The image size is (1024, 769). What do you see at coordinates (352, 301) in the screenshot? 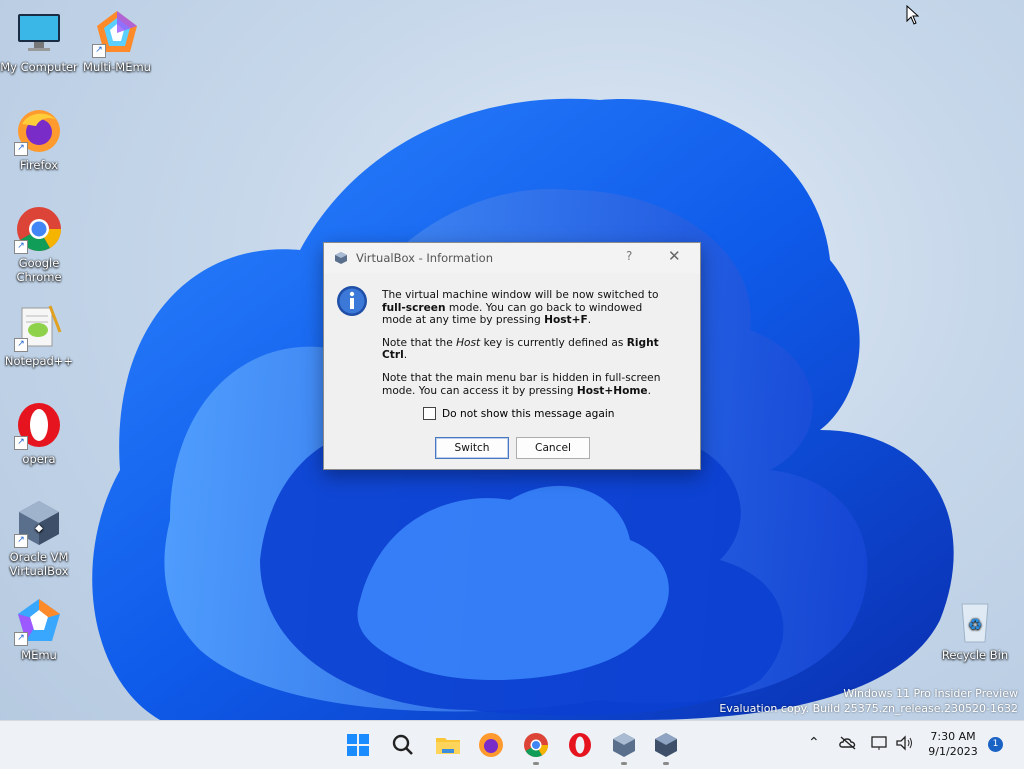
I see `info-icon` at bounding box center [352, 301].